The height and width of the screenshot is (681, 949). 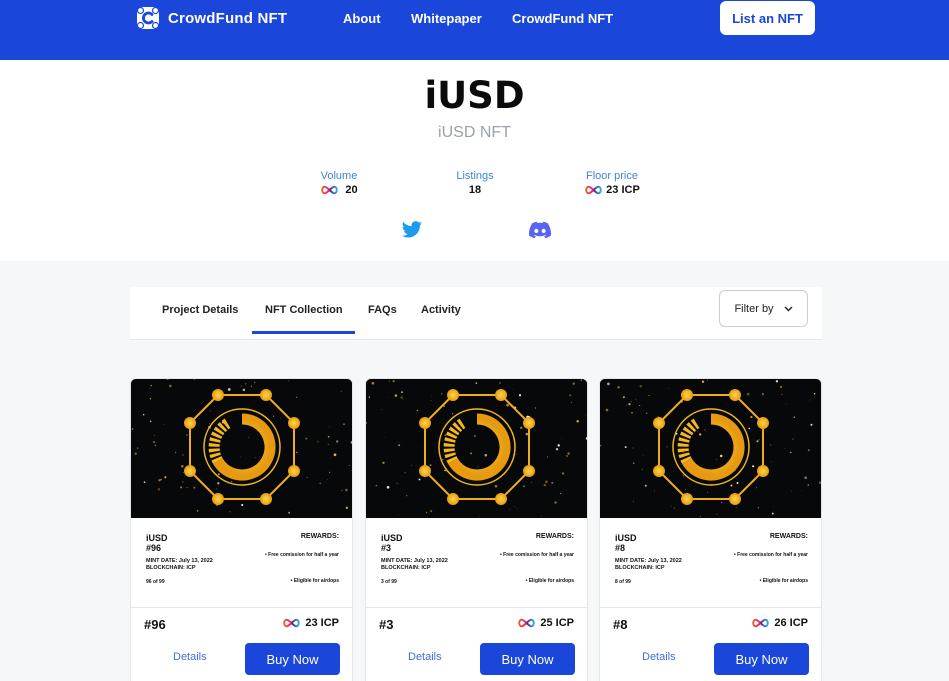 What do you see at coordinates (623, 582) in the screenshot?
I see `edition: 8 of 99` at bounding box center [623, 582].